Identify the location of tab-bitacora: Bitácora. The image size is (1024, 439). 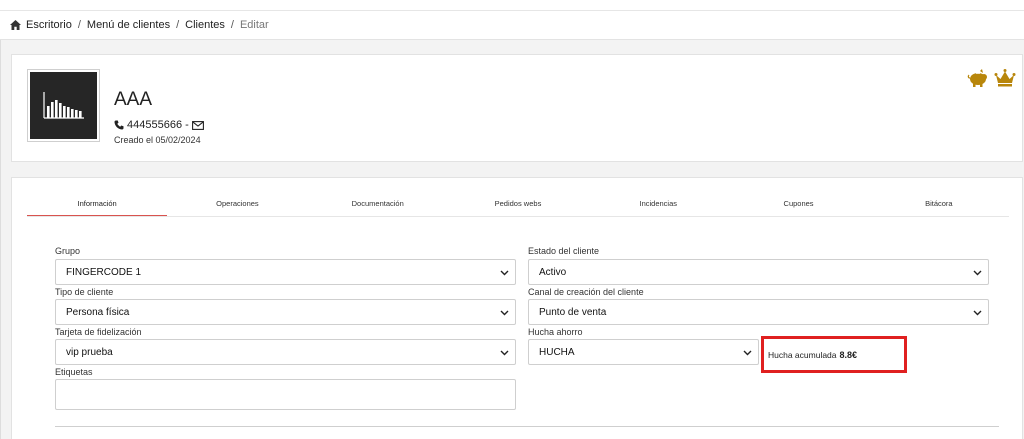
(939, 205).